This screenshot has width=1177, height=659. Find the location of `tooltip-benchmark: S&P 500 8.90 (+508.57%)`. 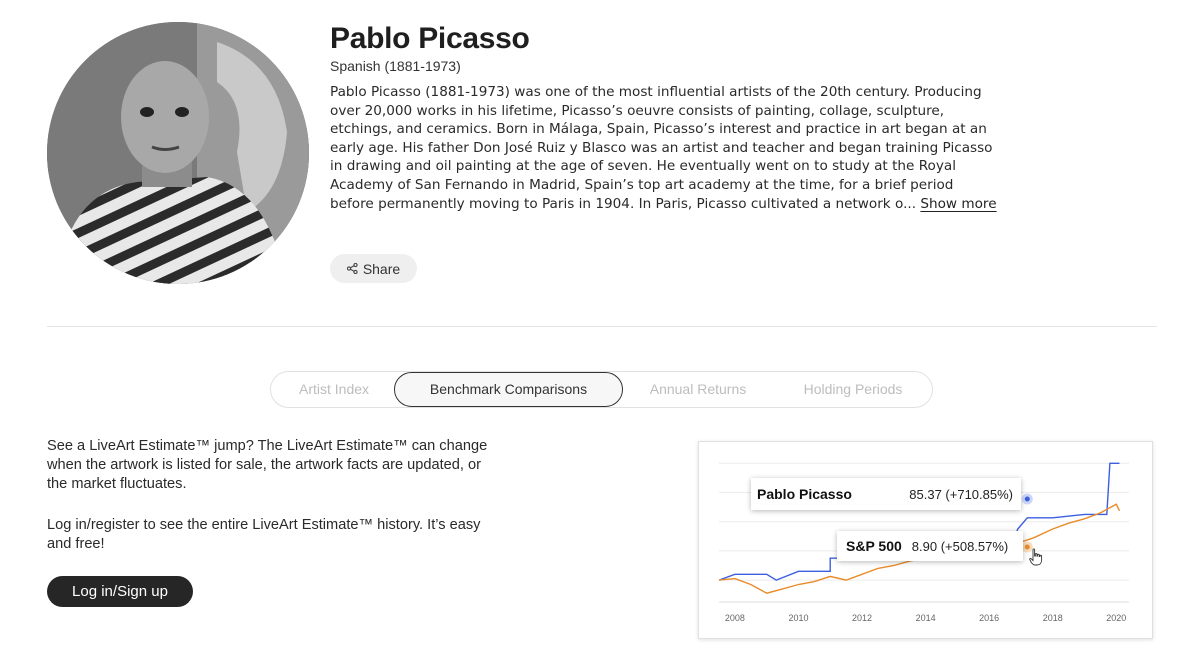

tooltip-benchmark: S&P 500 8.90 (+508.57%) is located at coordinates (930, 546).